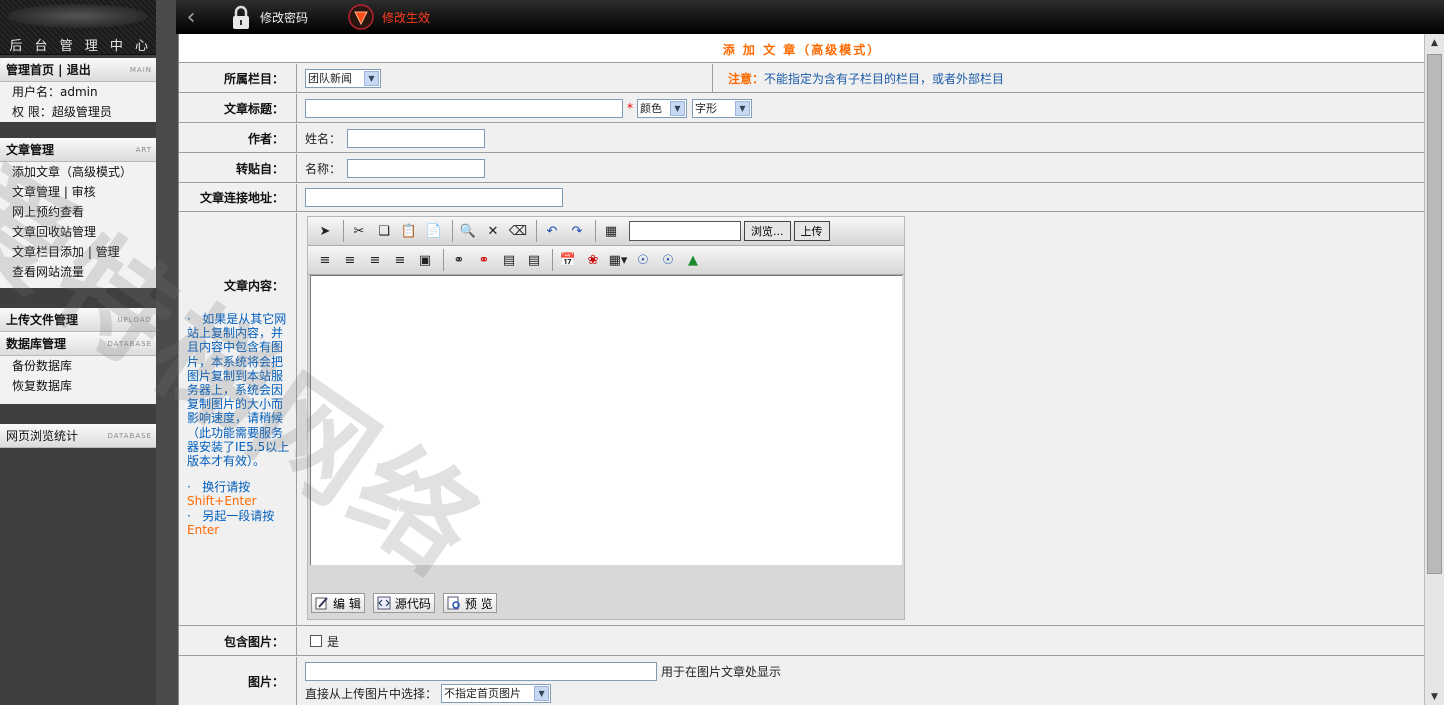 The height and width of the screenshot is (705, 1444). Describe the element at coordinates (78, 272) in the screenshot. I see `menu-item-traffic: 查看网站流量` at that location.